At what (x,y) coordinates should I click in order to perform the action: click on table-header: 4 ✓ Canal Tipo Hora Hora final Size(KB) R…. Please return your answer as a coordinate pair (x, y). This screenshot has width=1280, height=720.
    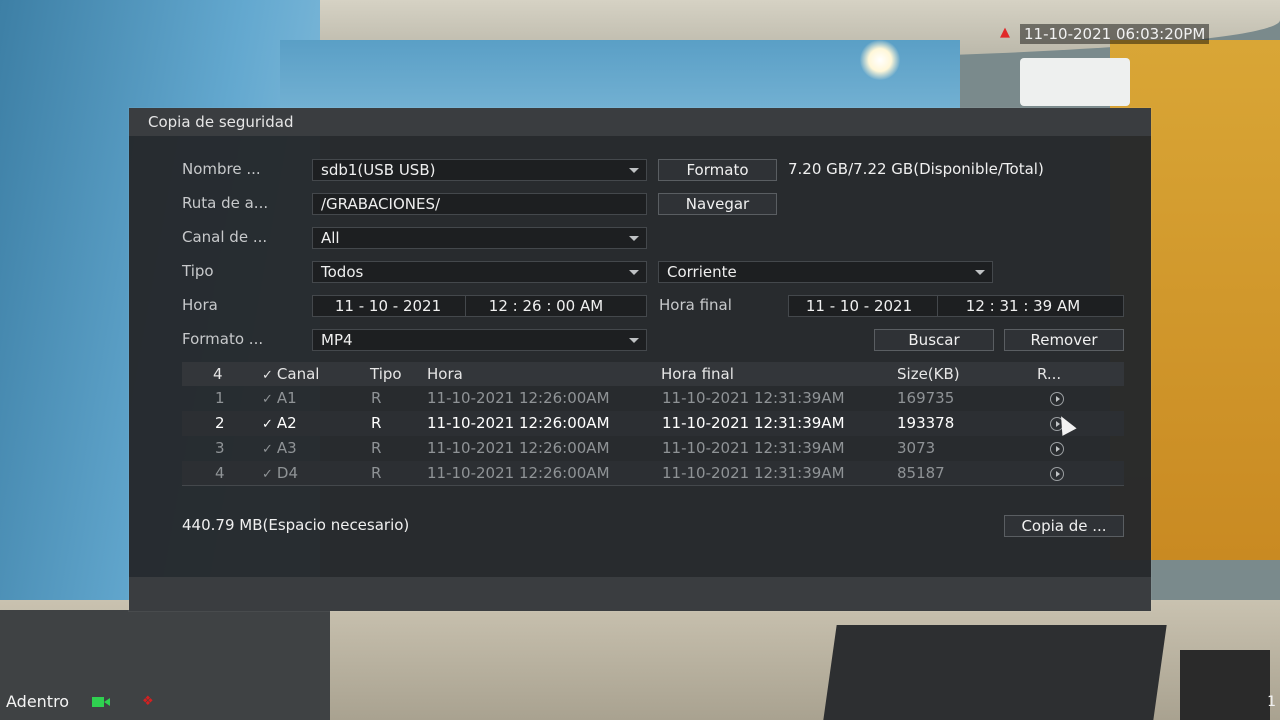
    Looking at the image, I should click on (653, 374).